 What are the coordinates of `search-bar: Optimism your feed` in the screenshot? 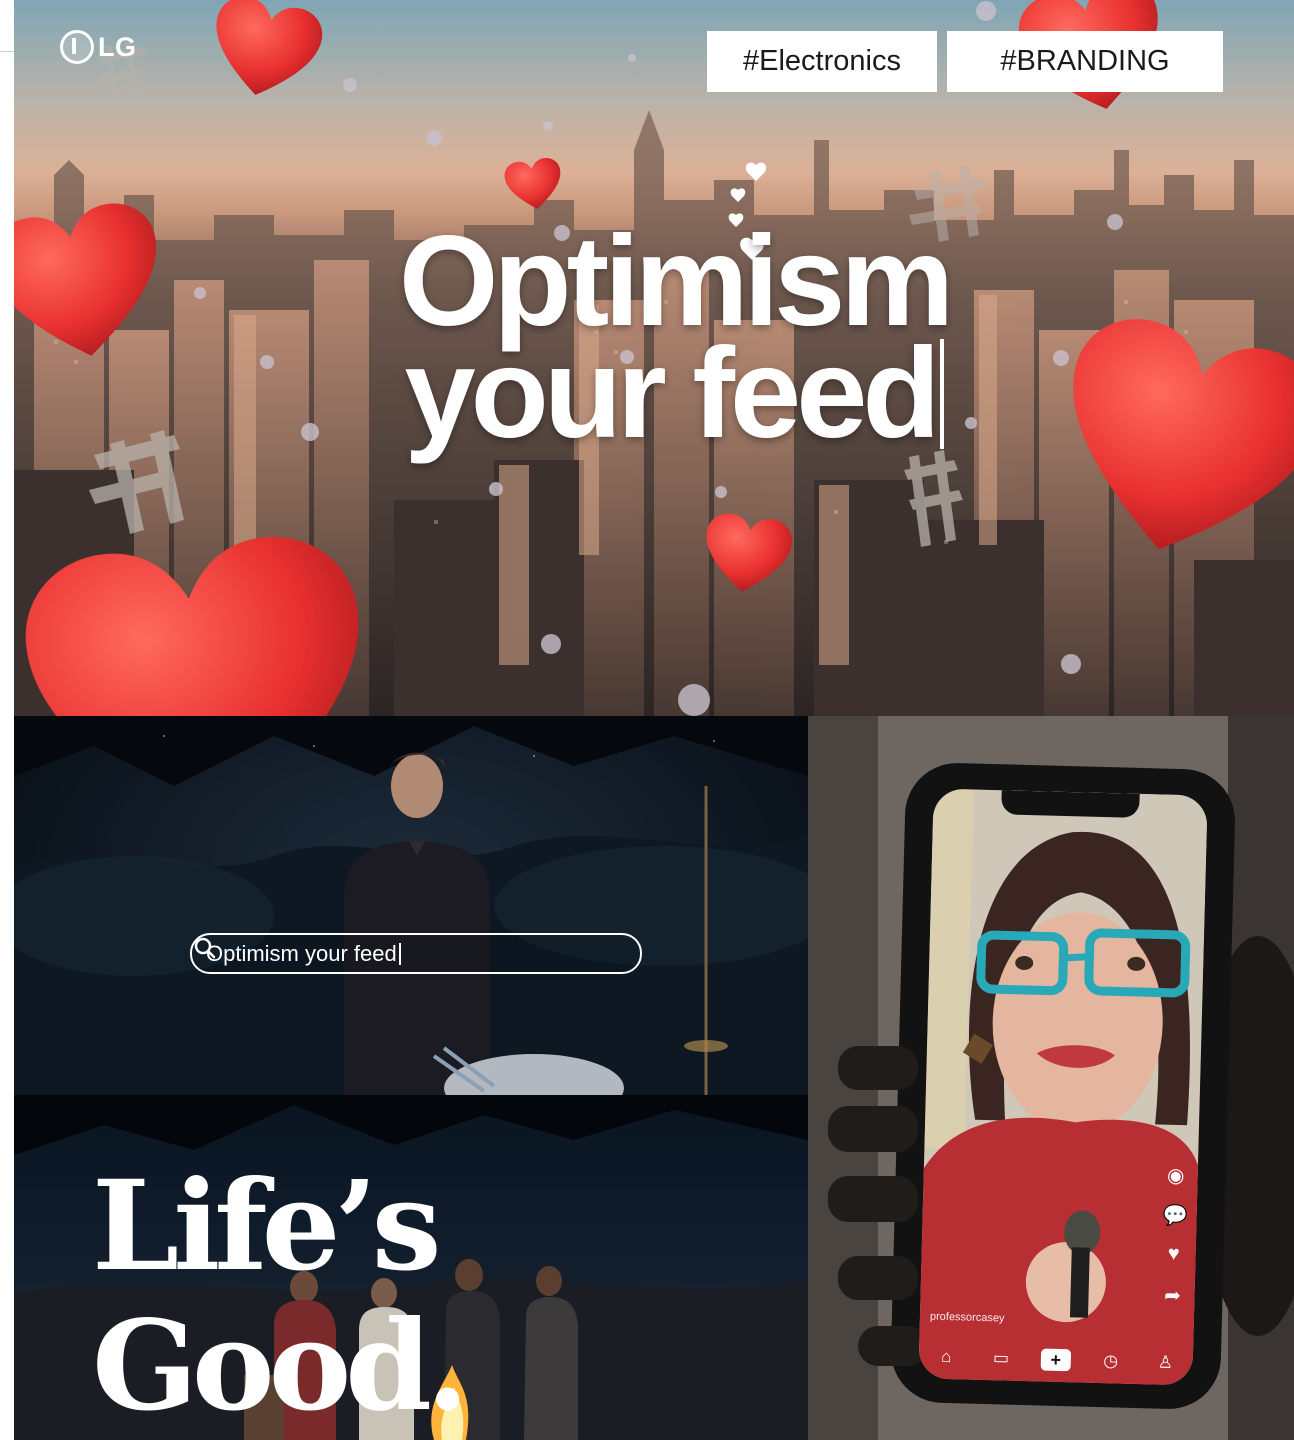 It's located at (416, 953).